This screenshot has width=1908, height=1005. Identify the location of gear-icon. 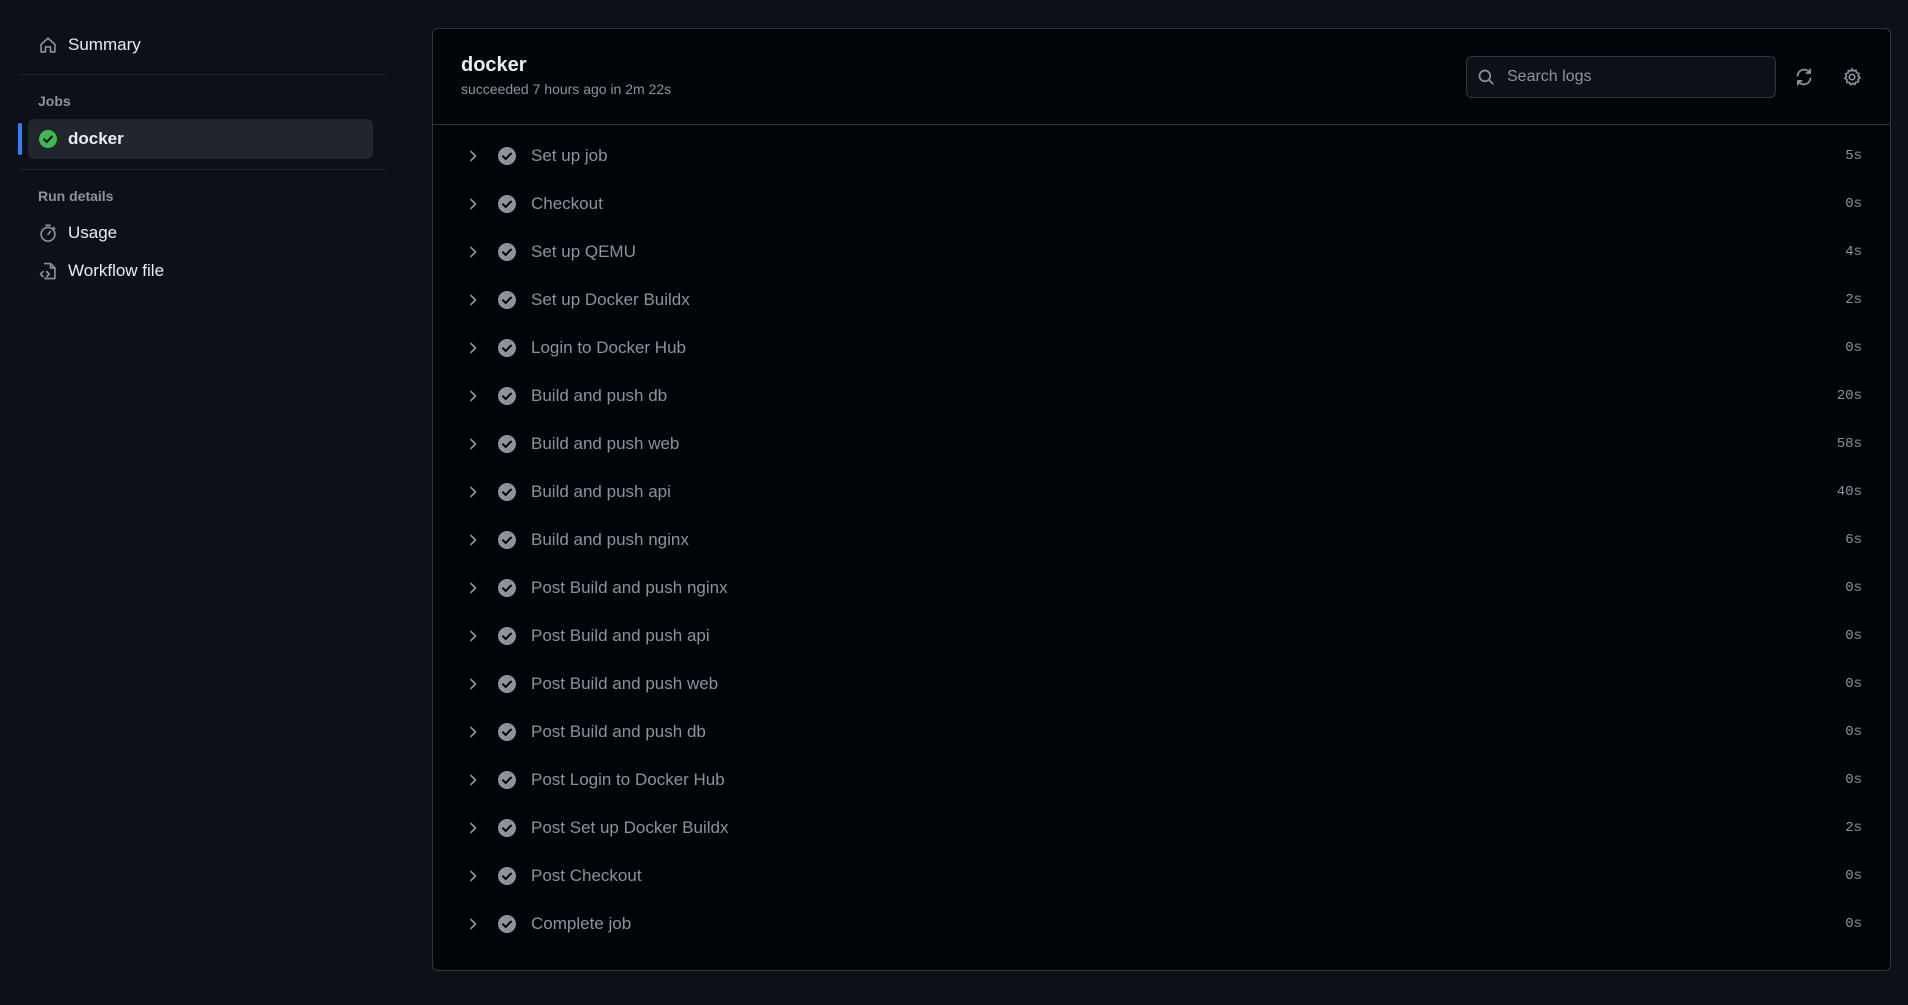
(1852, 77).